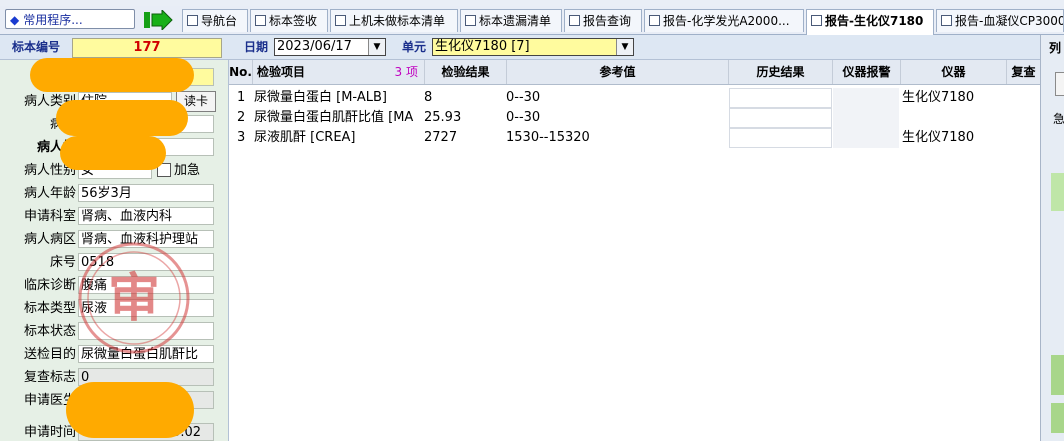  Describe the element at coordinates (952, 118) in the screenshot. I see `cell-instrument` at that location.